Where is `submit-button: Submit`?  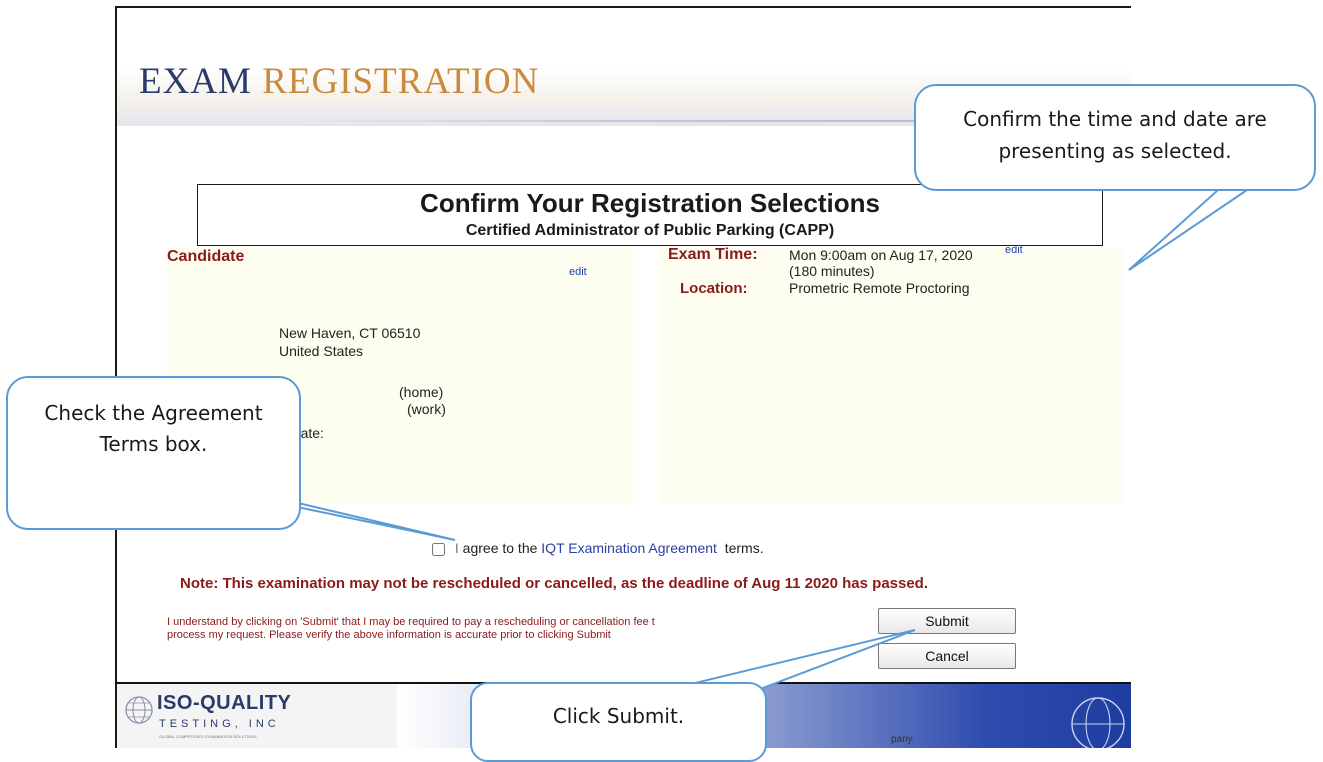 submit-button: Submit is located at coordinates (947, 621).